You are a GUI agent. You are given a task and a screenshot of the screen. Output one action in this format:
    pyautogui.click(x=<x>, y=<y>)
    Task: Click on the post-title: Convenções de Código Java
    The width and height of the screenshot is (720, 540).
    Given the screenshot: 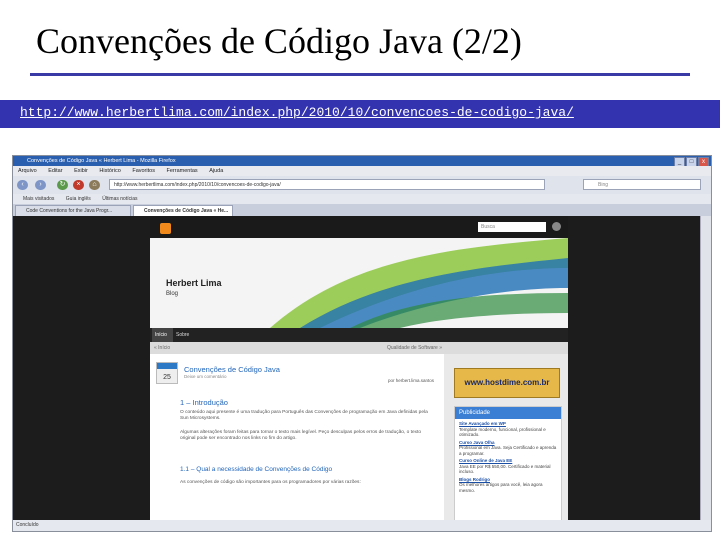 What is the action you would take?
    pyautogui.click(x=232, y=369)
    